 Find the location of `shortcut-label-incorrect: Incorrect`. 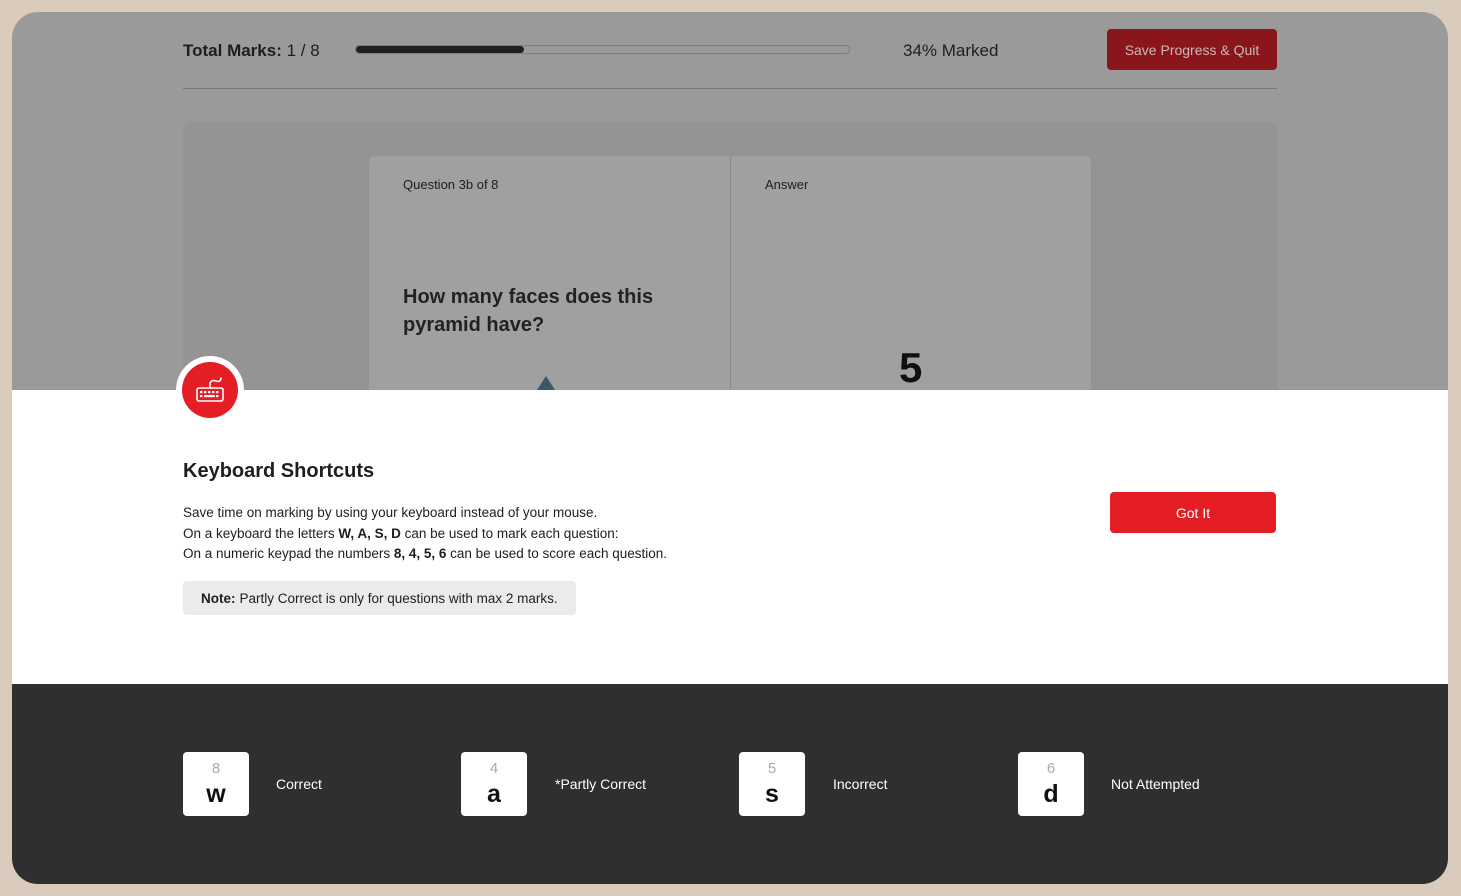

shortcut-label-incorrect: Incorrect is located at coordinates (860, 784).